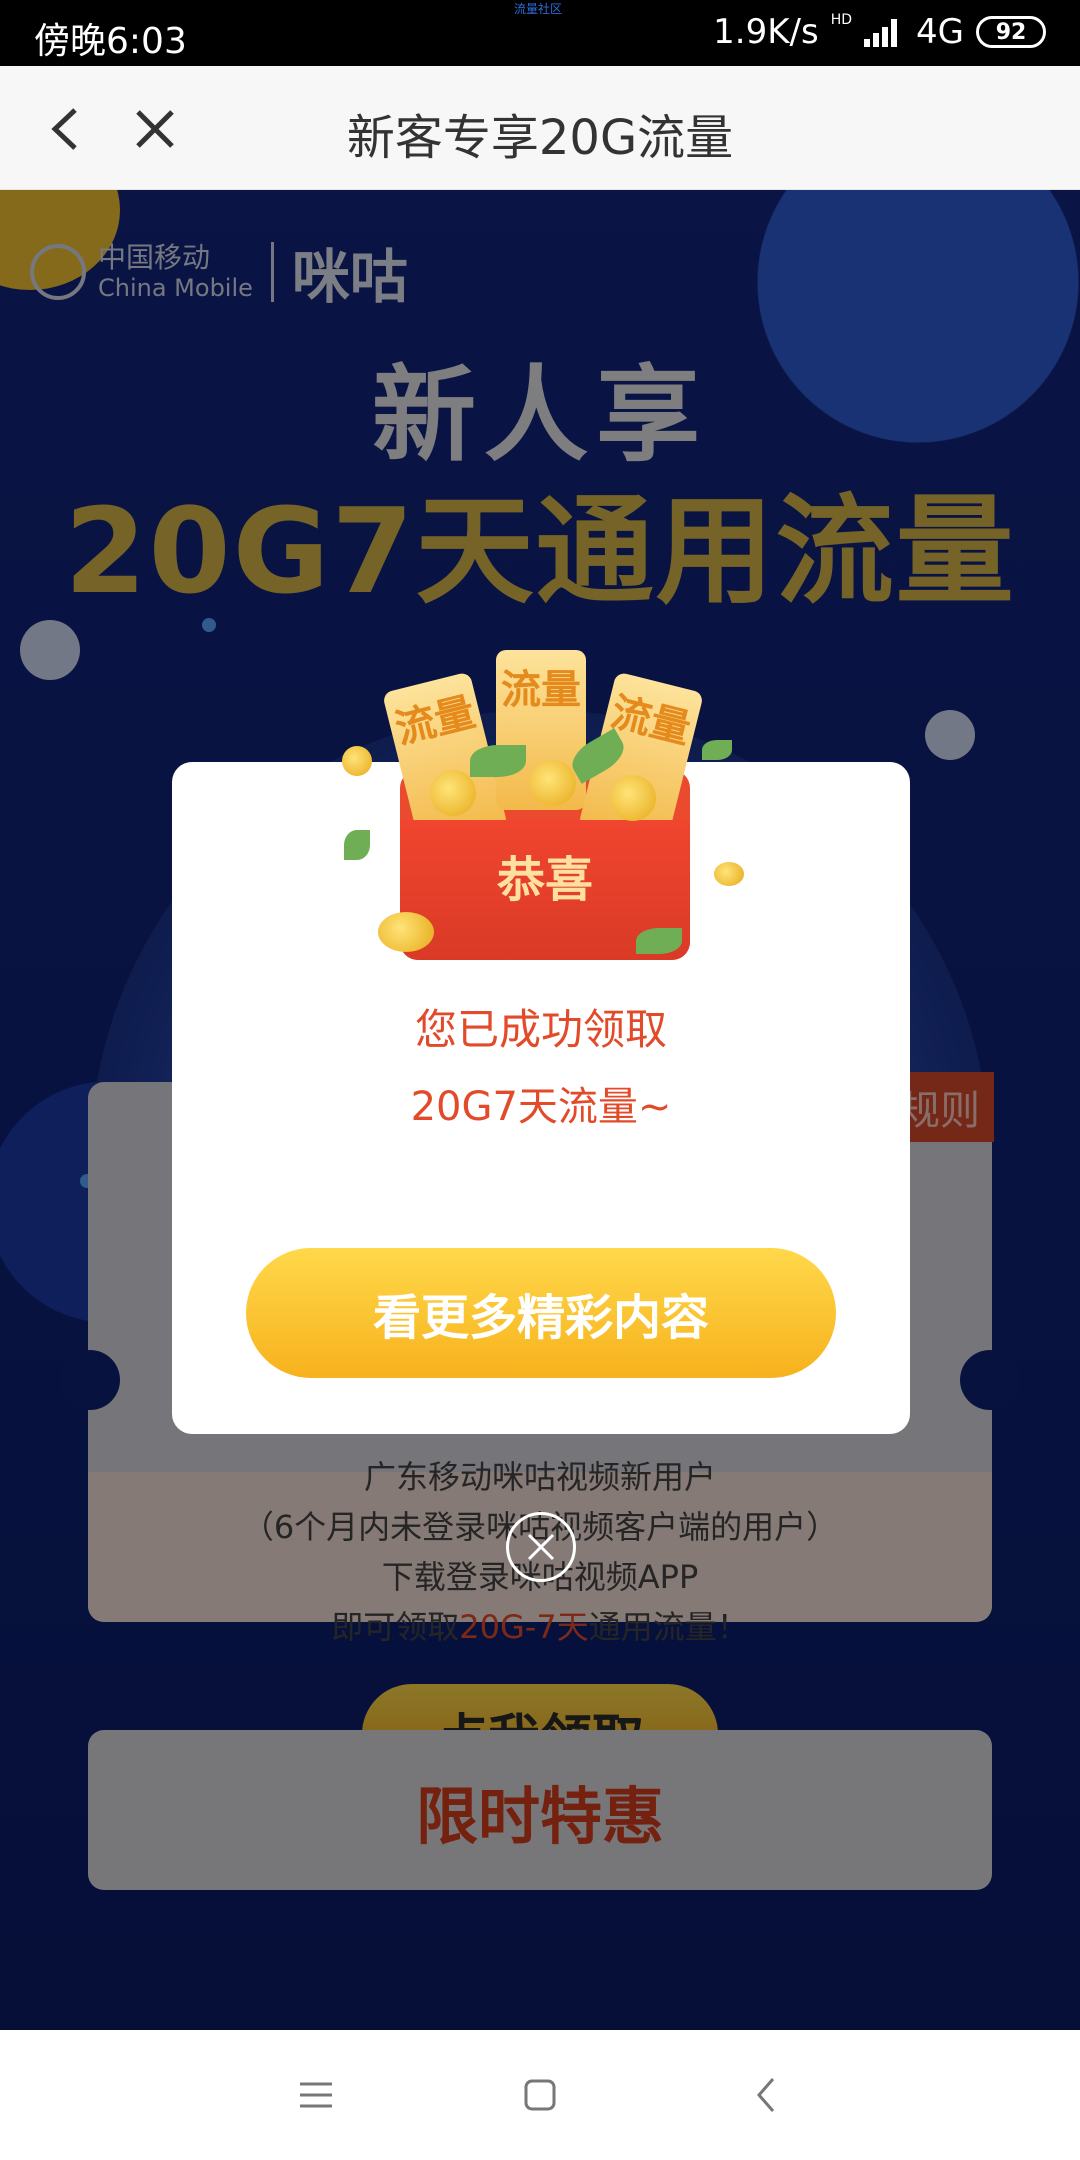 Image resolution: width=1080 pixels, height=2160 pixels. What do you see at coordinates (544, 880) in the screenshot?
I see `envelope-label: 恭喜` at bounding box center [544, 880].